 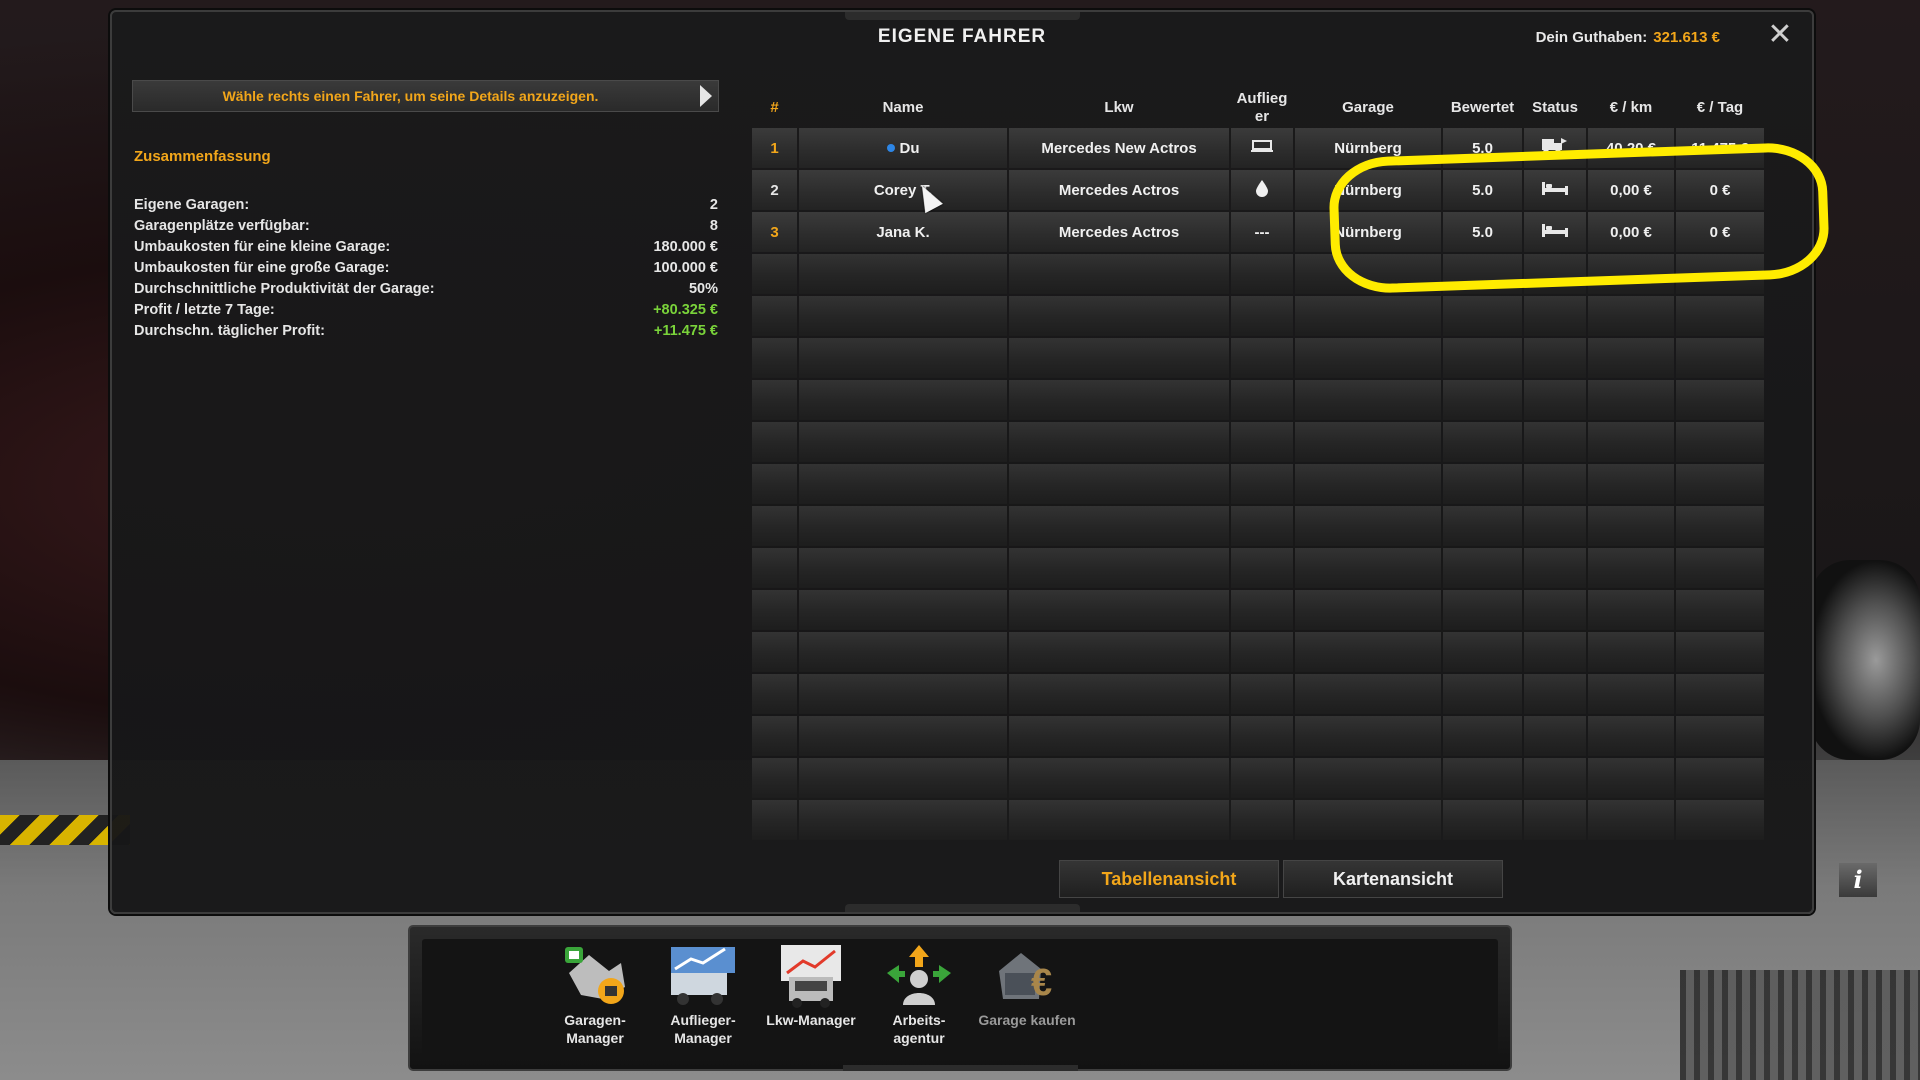 What do you see at coordinates (774, 190) in the screenshot?
I see `cell-num: 2` at bounding box center [774, 190].